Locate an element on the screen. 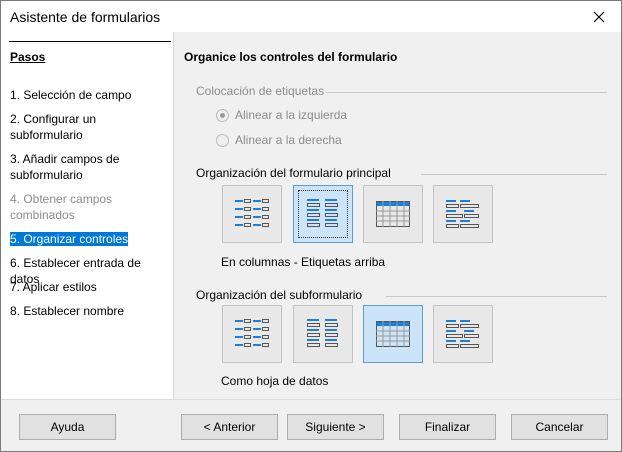 Image resolution: width=622 pixels, height=452 pixels. cancel-button: Cancelar is located at coordinates (559, 427).